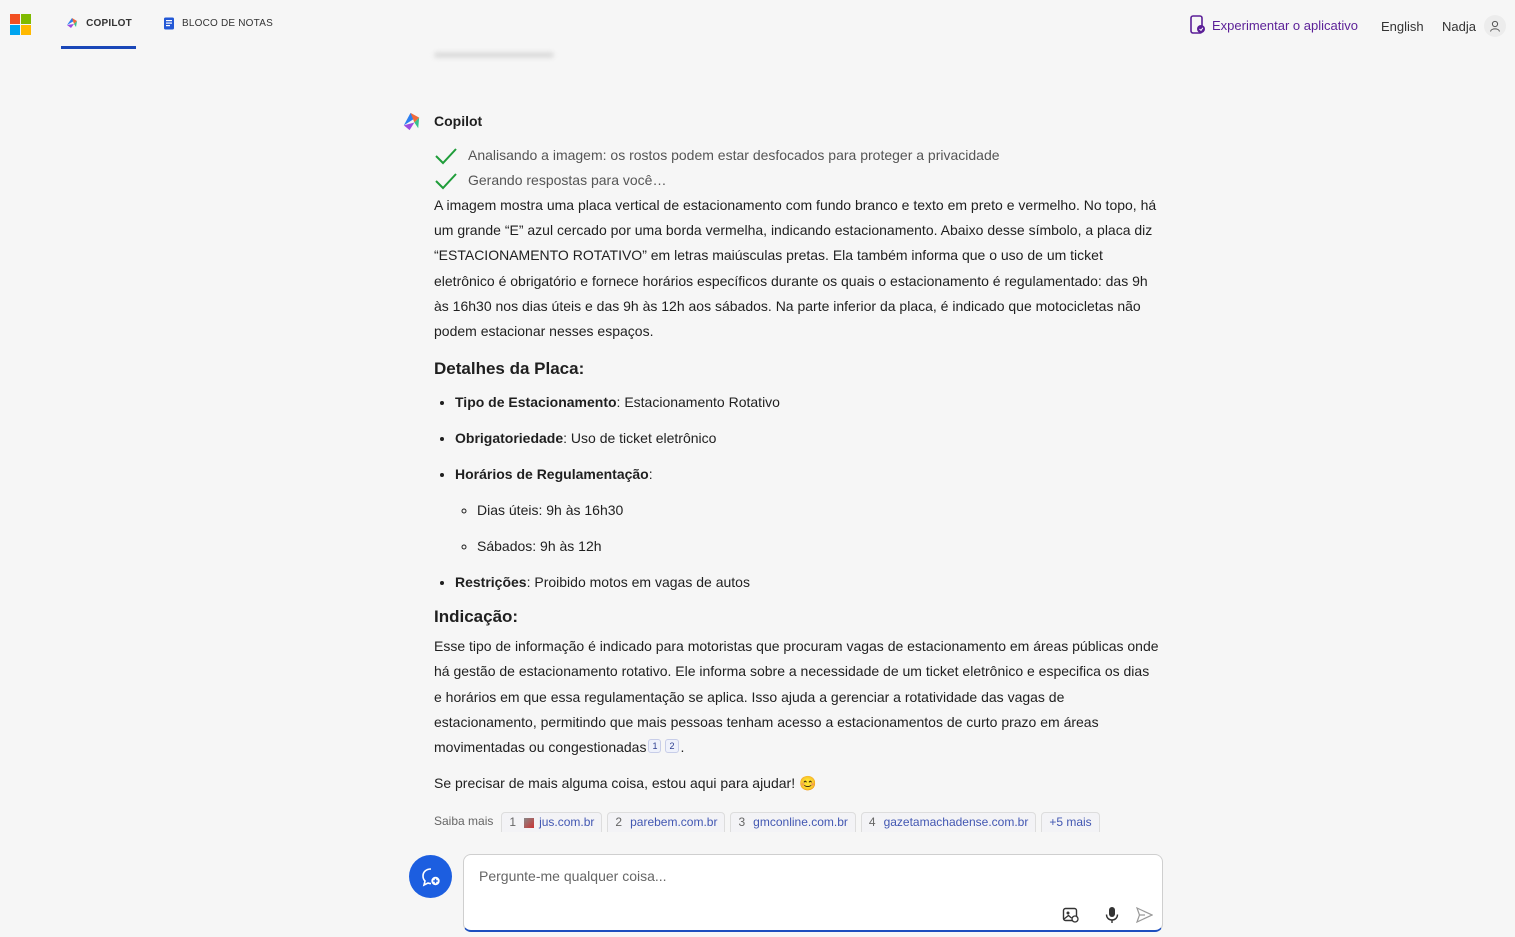 Image resolution: width=1515 pixels, height=937 pixels. Describe the element at coordinates (1402, 26) in the screenshot. I see `language-button: English` at that location.